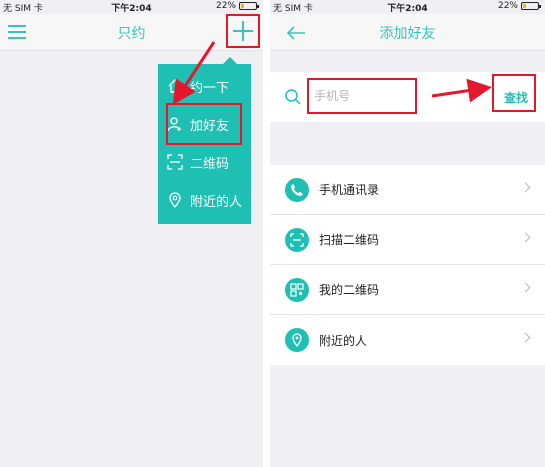 The height and width of the screenshot is (467, 545). I want to click on nav-bar: 只约, so click(131, 32).